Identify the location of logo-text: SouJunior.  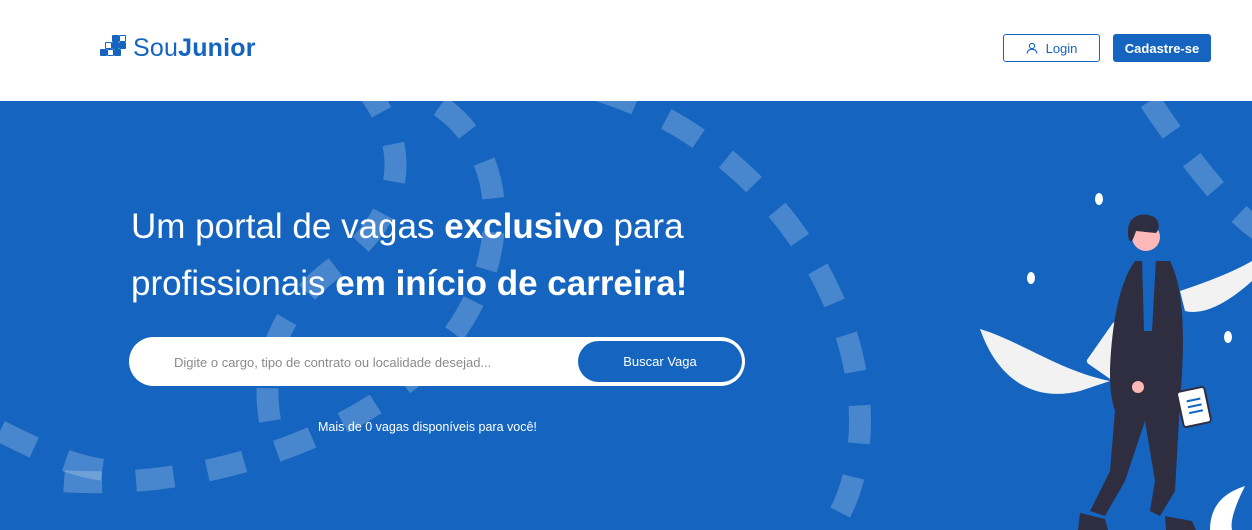
(194, 48).